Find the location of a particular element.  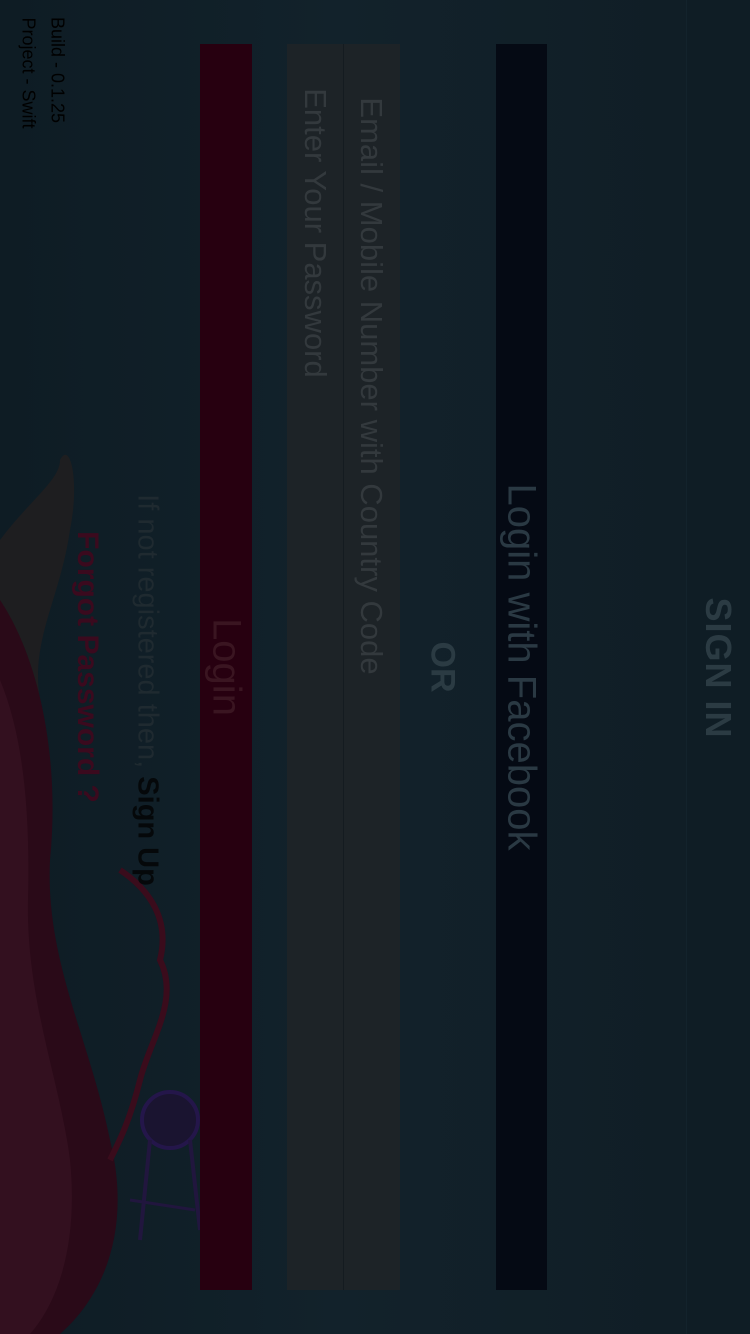

or-divider: OR is located at coordinates (442, 667).